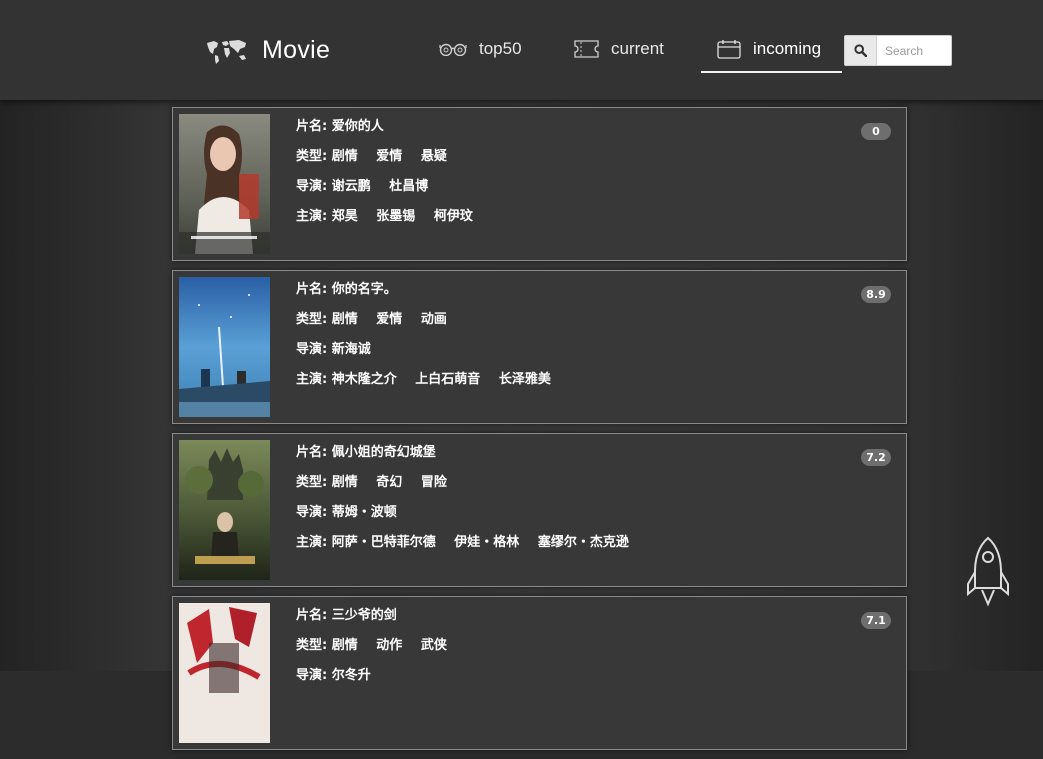  I want to click on calendar-icon, so click(729, 49).